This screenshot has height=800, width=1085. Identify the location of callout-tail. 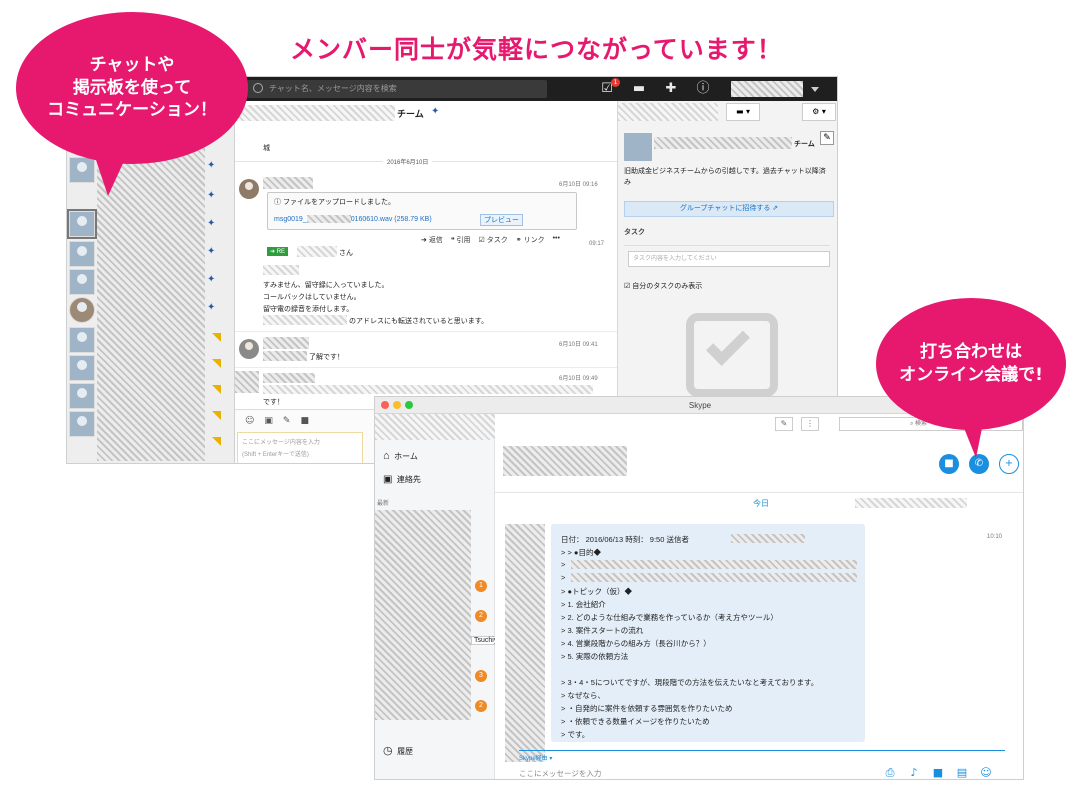
(972, 438).